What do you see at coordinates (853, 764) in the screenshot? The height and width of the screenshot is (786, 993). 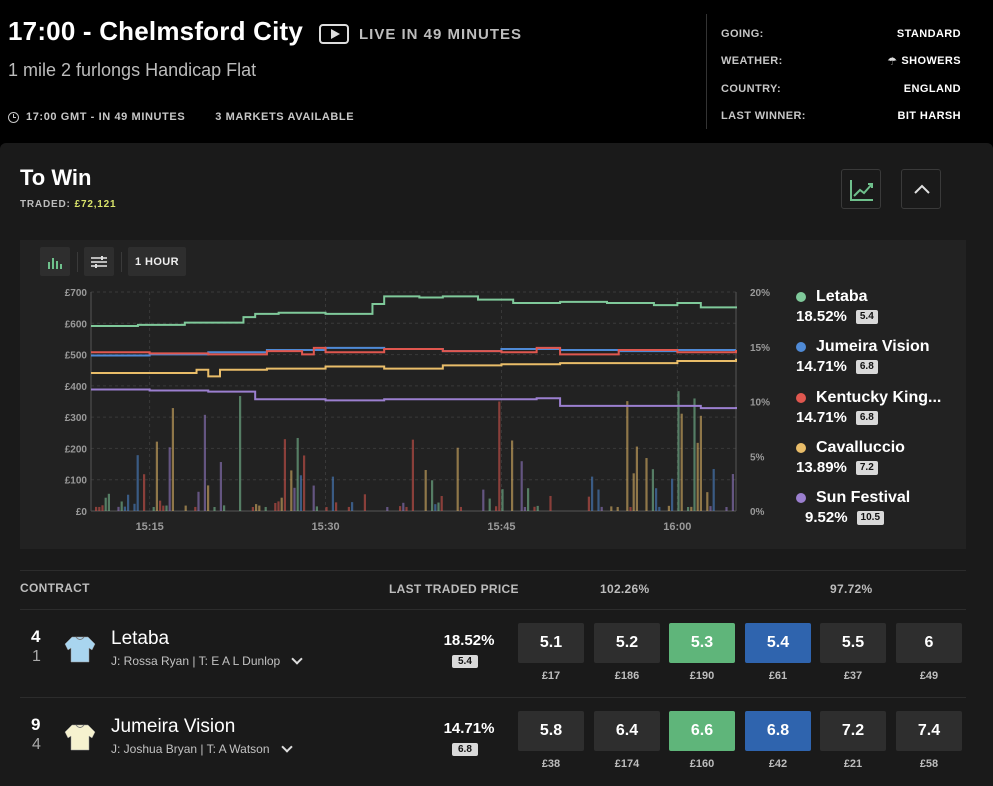 I see `price-volume: £21` at bounding box center [853, 764].